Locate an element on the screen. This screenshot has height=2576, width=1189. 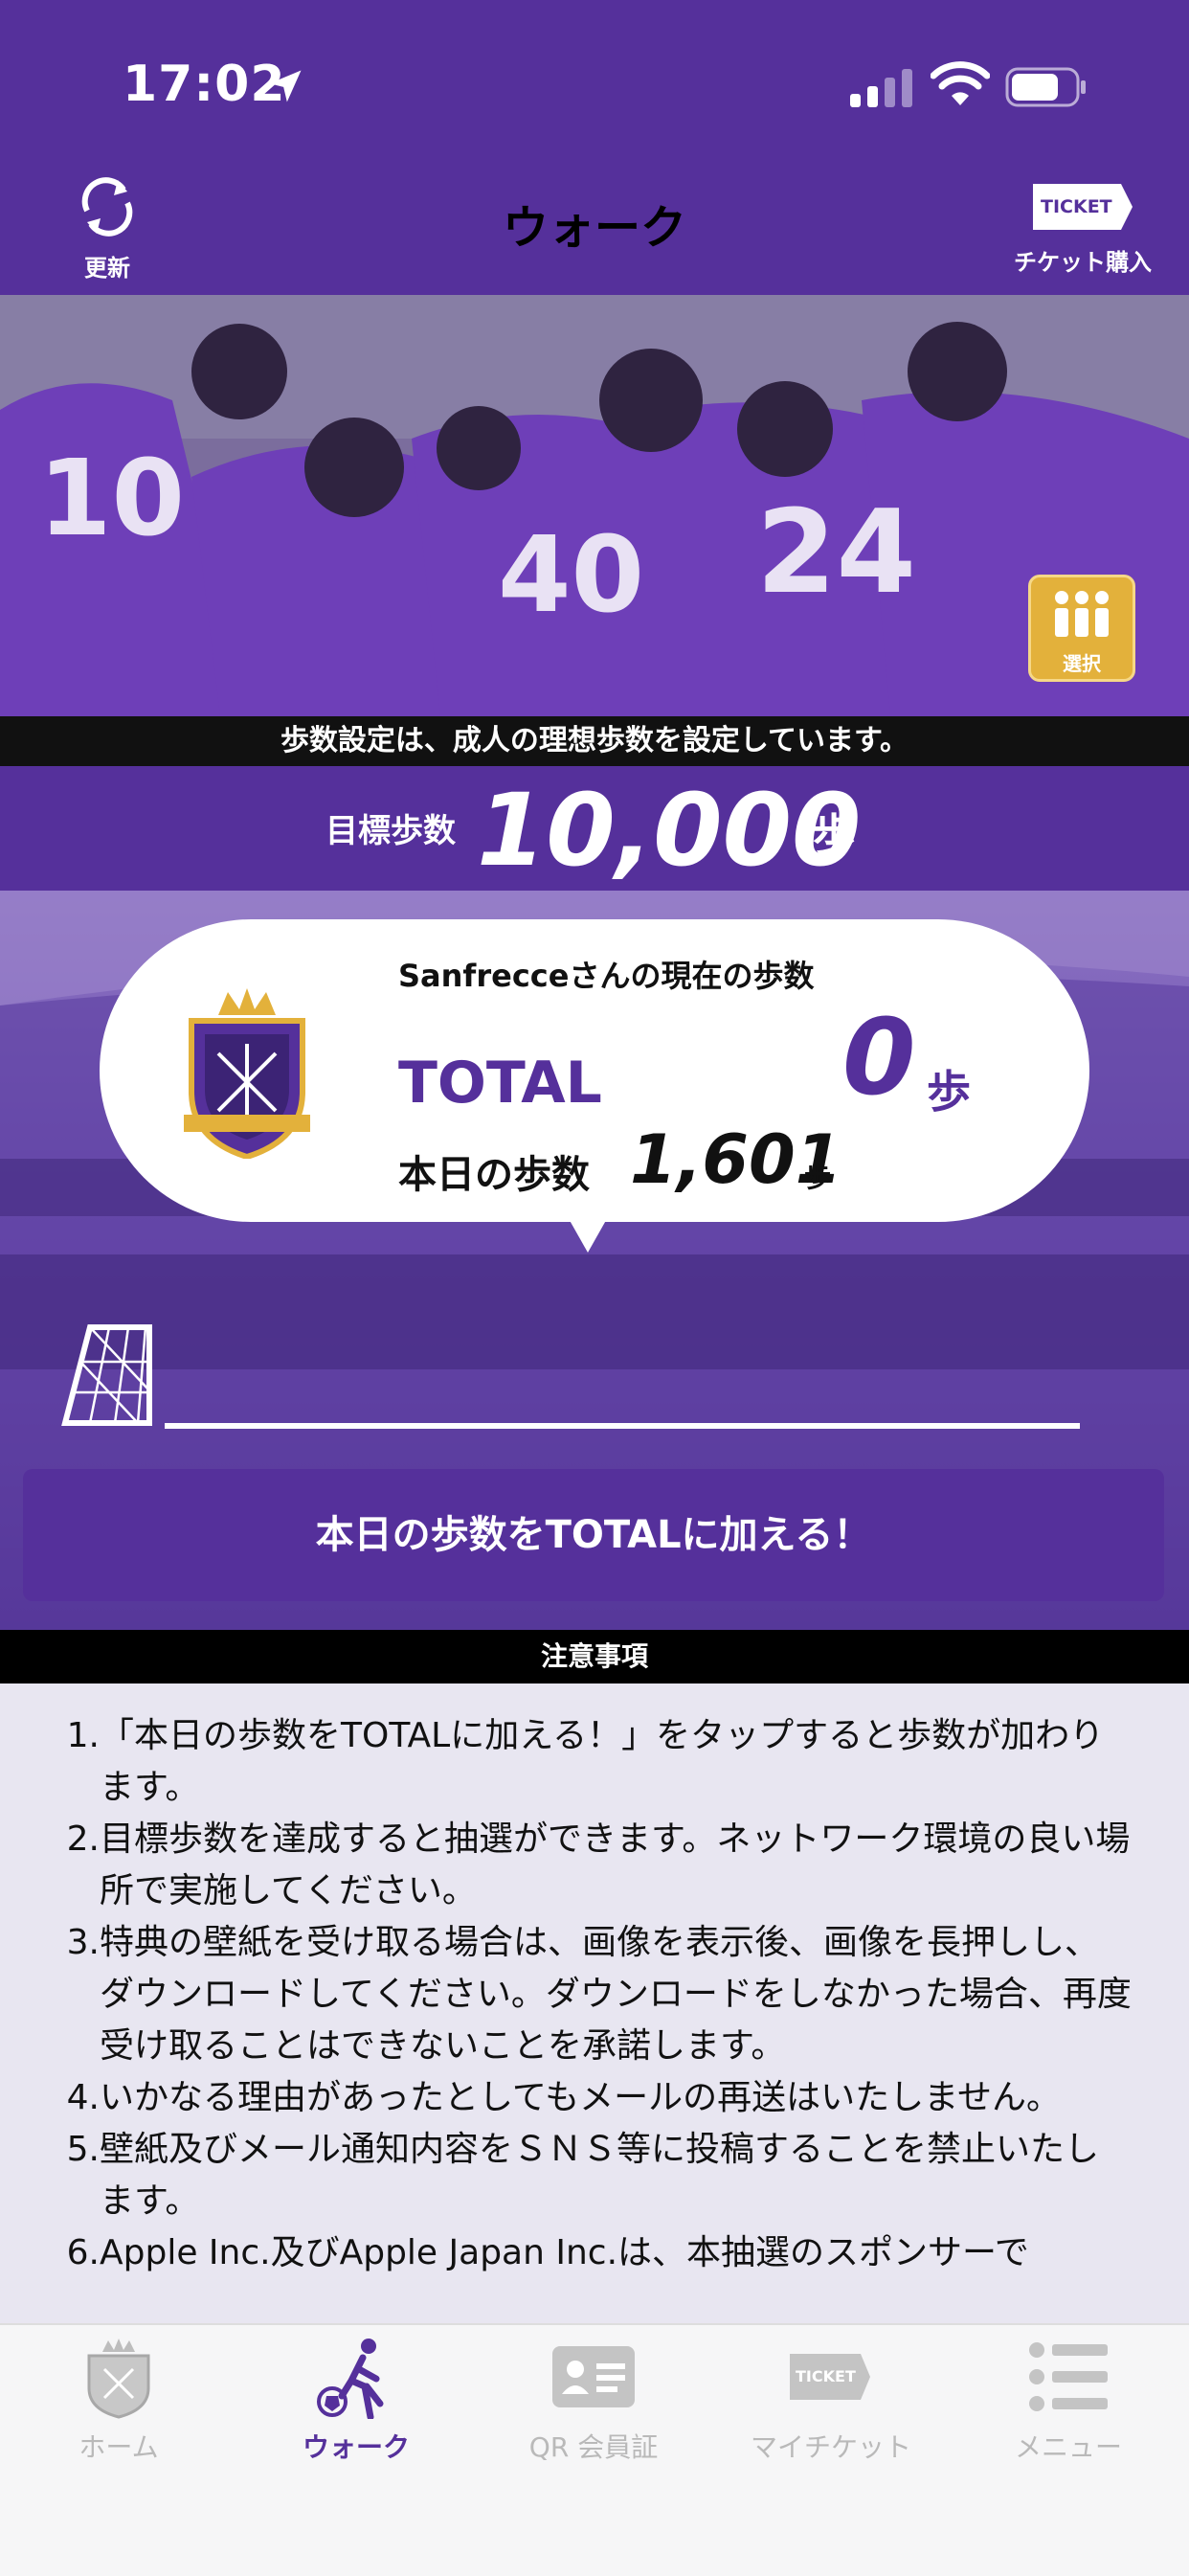
note-item: 4.いかなる理由があったとしてもメールの再送はいたしません。 is located at coordinates (583, 2098).